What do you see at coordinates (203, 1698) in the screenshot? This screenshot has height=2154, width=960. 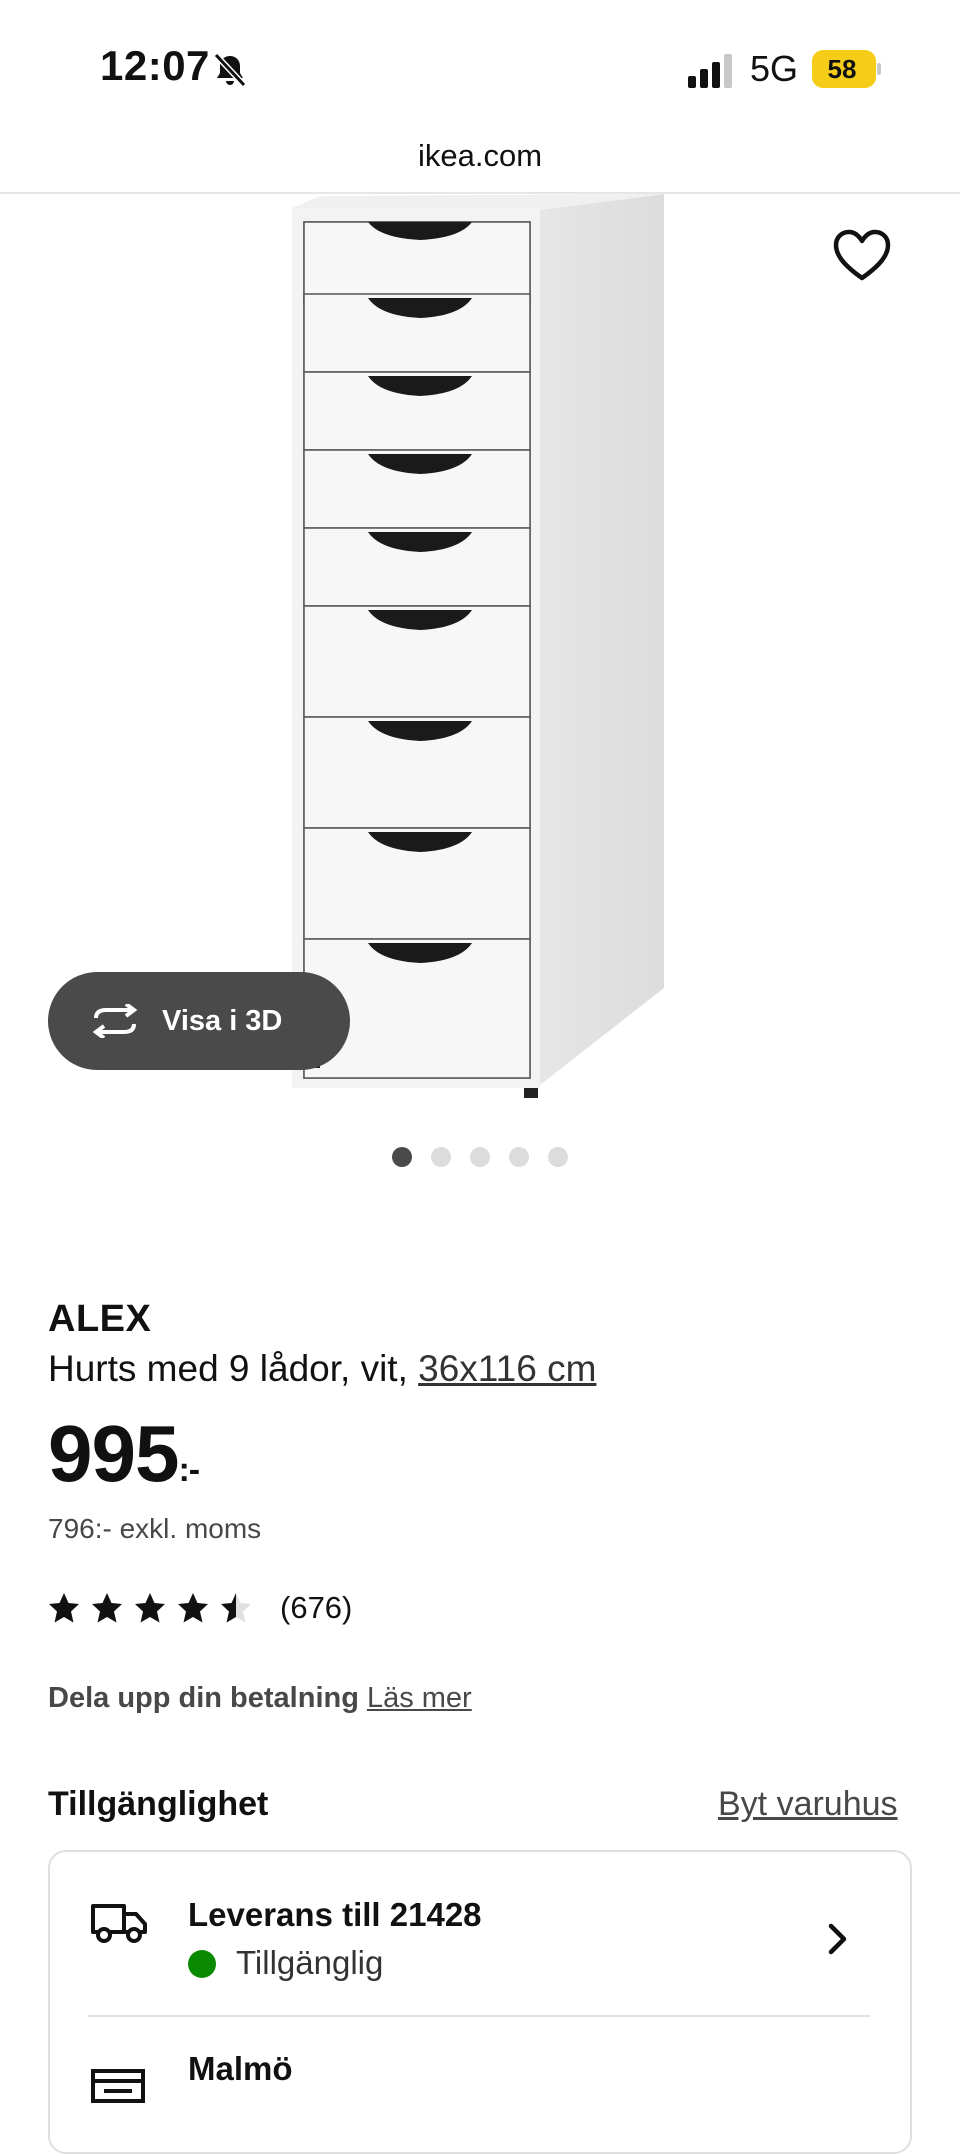 I see `payment-label: Dela upp din betalning` at bounding box center [203, 1698].